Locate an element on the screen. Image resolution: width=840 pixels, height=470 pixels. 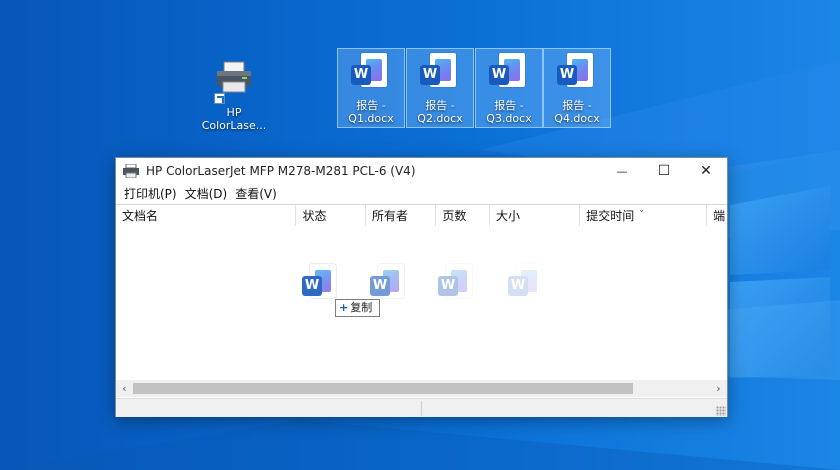
scroll-right-icon: › is located at coordinates (718, 388).